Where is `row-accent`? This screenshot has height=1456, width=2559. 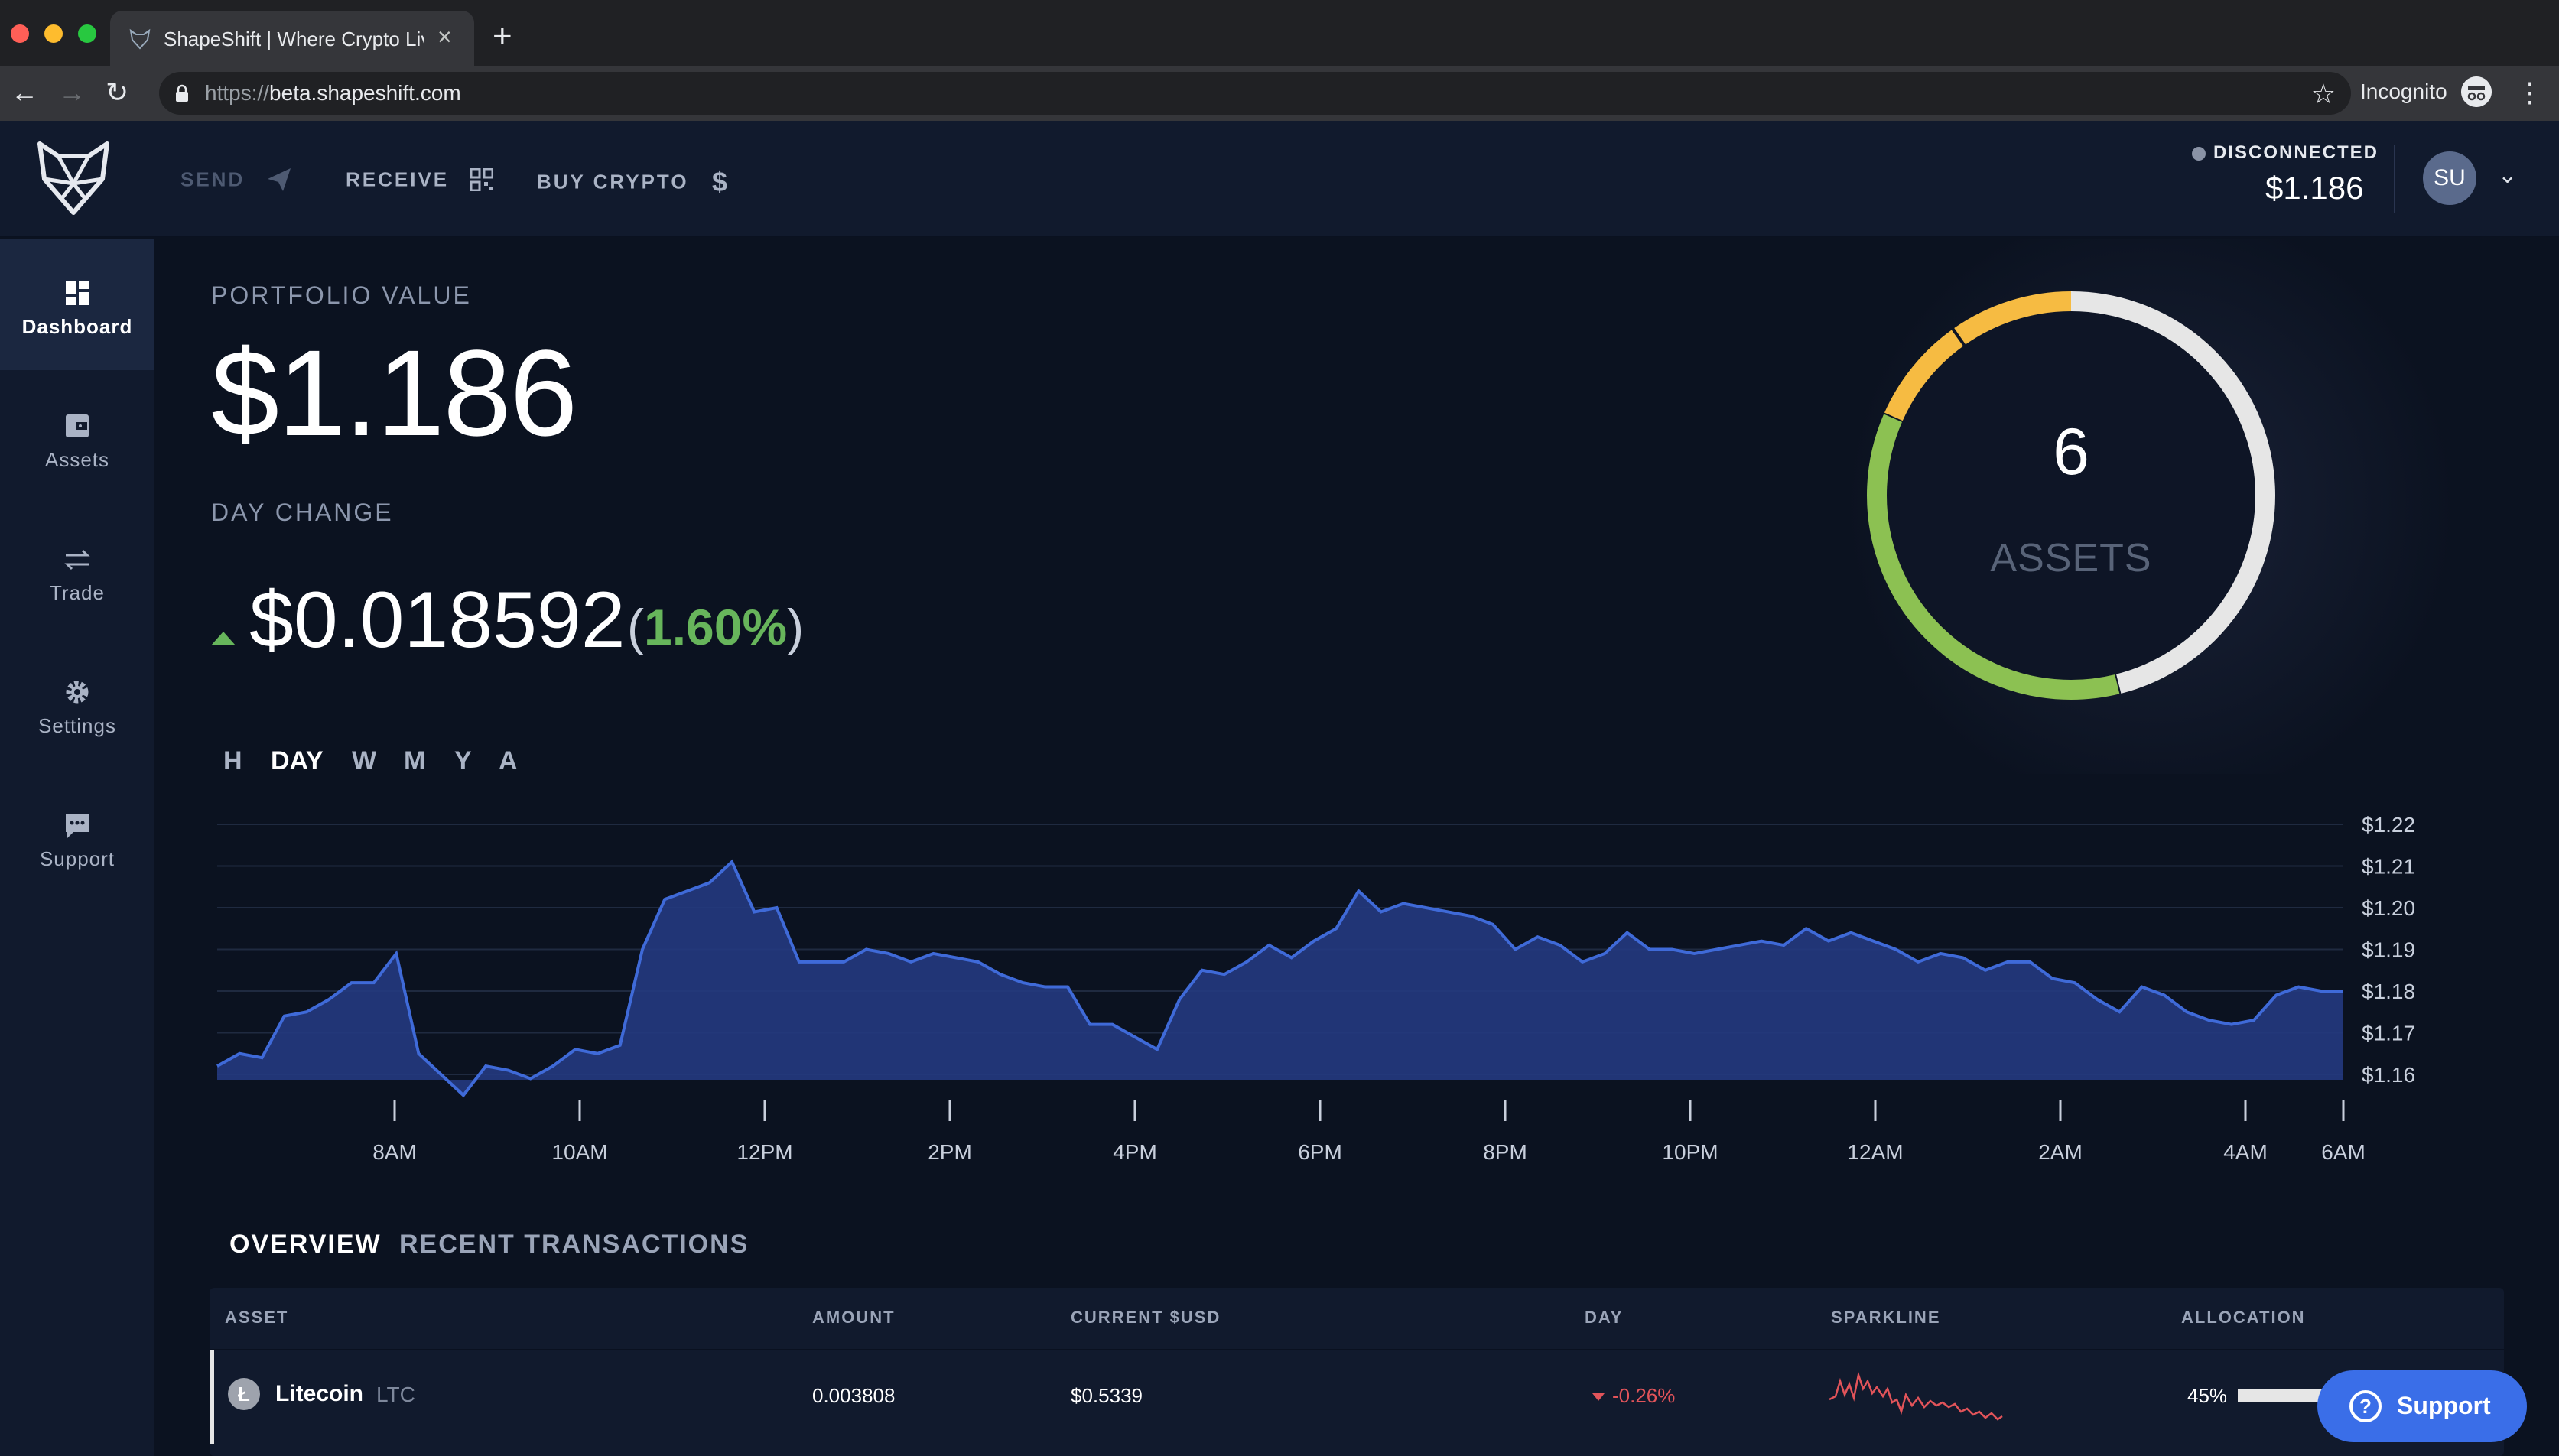
row-accent is located at coordinates (212, 1397).